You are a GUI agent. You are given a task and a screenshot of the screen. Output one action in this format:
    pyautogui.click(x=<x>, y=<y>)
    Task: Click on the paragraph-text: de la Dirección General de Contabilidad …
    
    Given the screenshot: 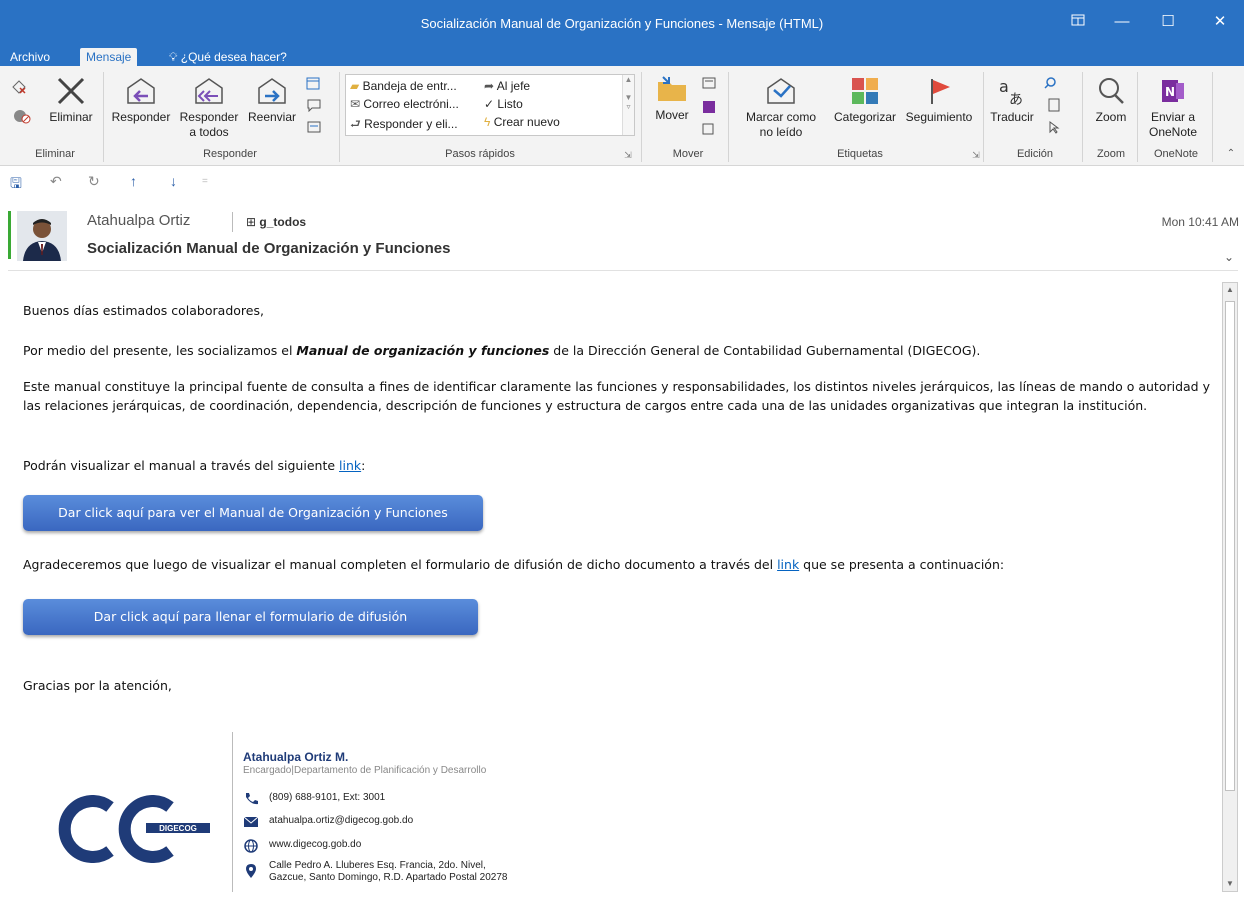 What is the action you would take?
    pyautogui.click(x=765, y=350)
    